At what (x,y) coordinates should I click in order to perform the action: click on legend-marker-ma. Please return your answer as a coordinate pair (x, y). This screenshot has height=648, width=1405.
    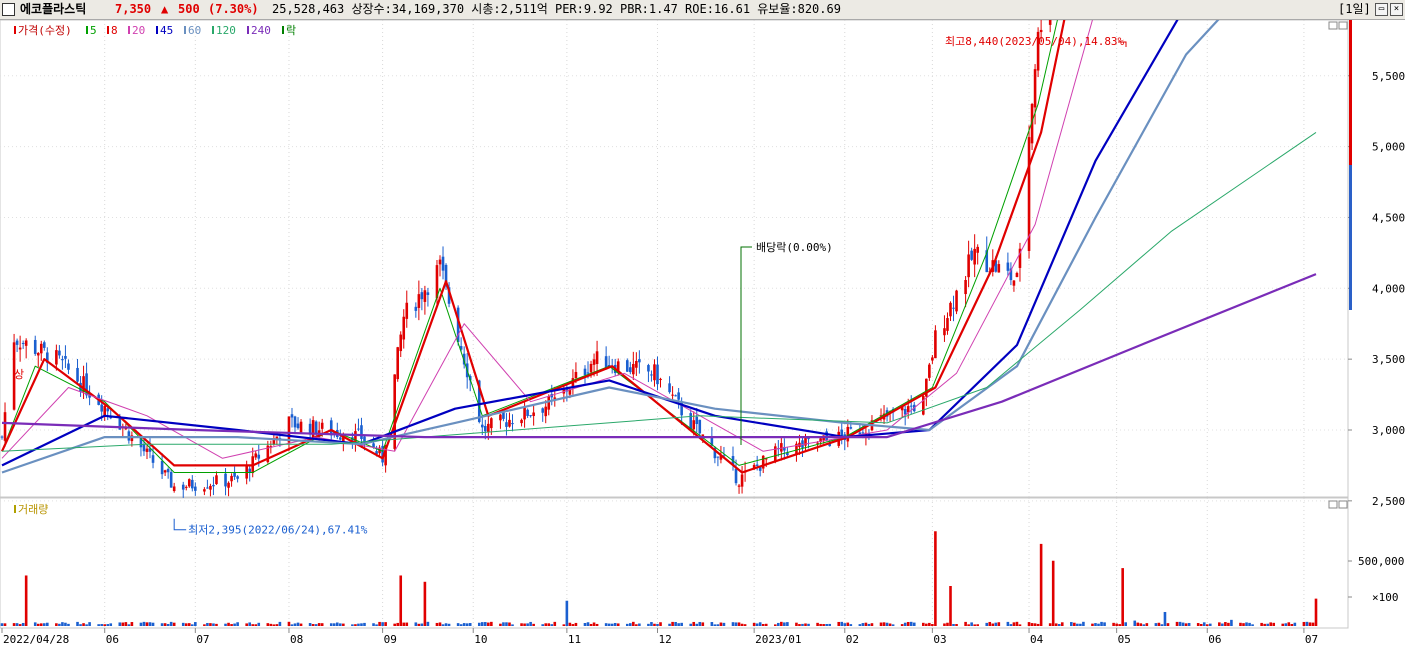
    Looking at the image, I should click on (185, 30).